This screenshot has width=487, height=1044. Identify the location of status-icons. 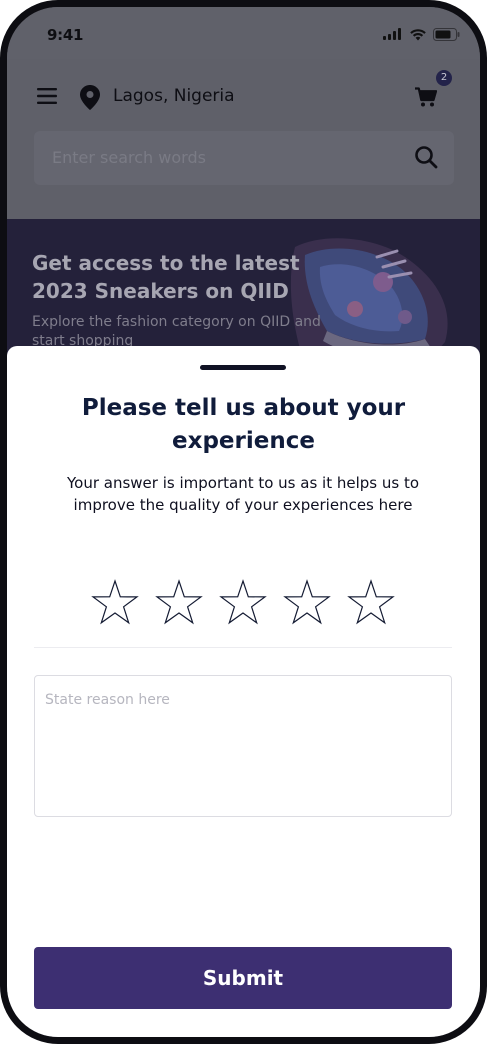
(421, 34).